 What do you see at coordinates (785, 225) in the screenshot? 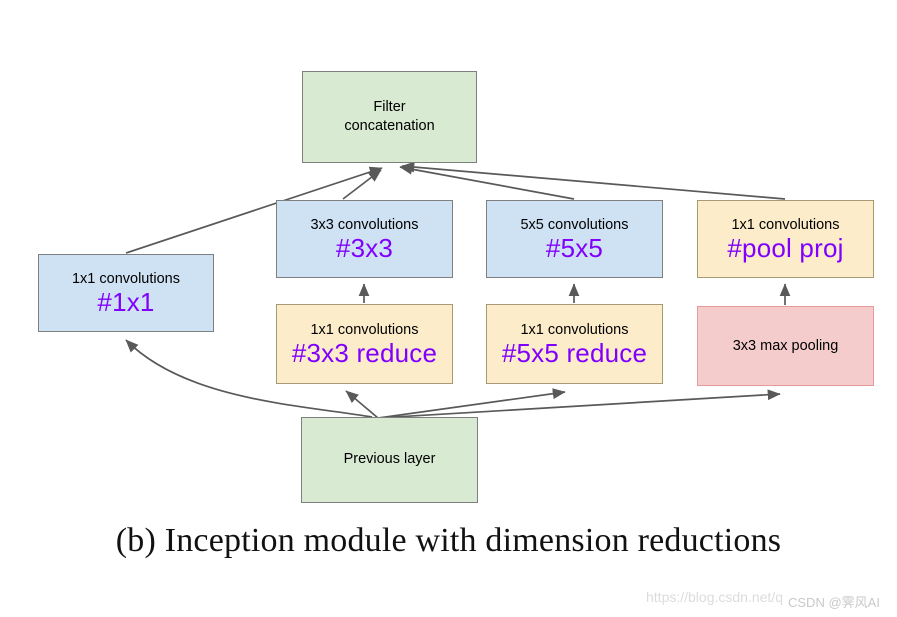
I see `node-pool-proj-title: 1x1 convolutions` at bounding box center [785, 225].